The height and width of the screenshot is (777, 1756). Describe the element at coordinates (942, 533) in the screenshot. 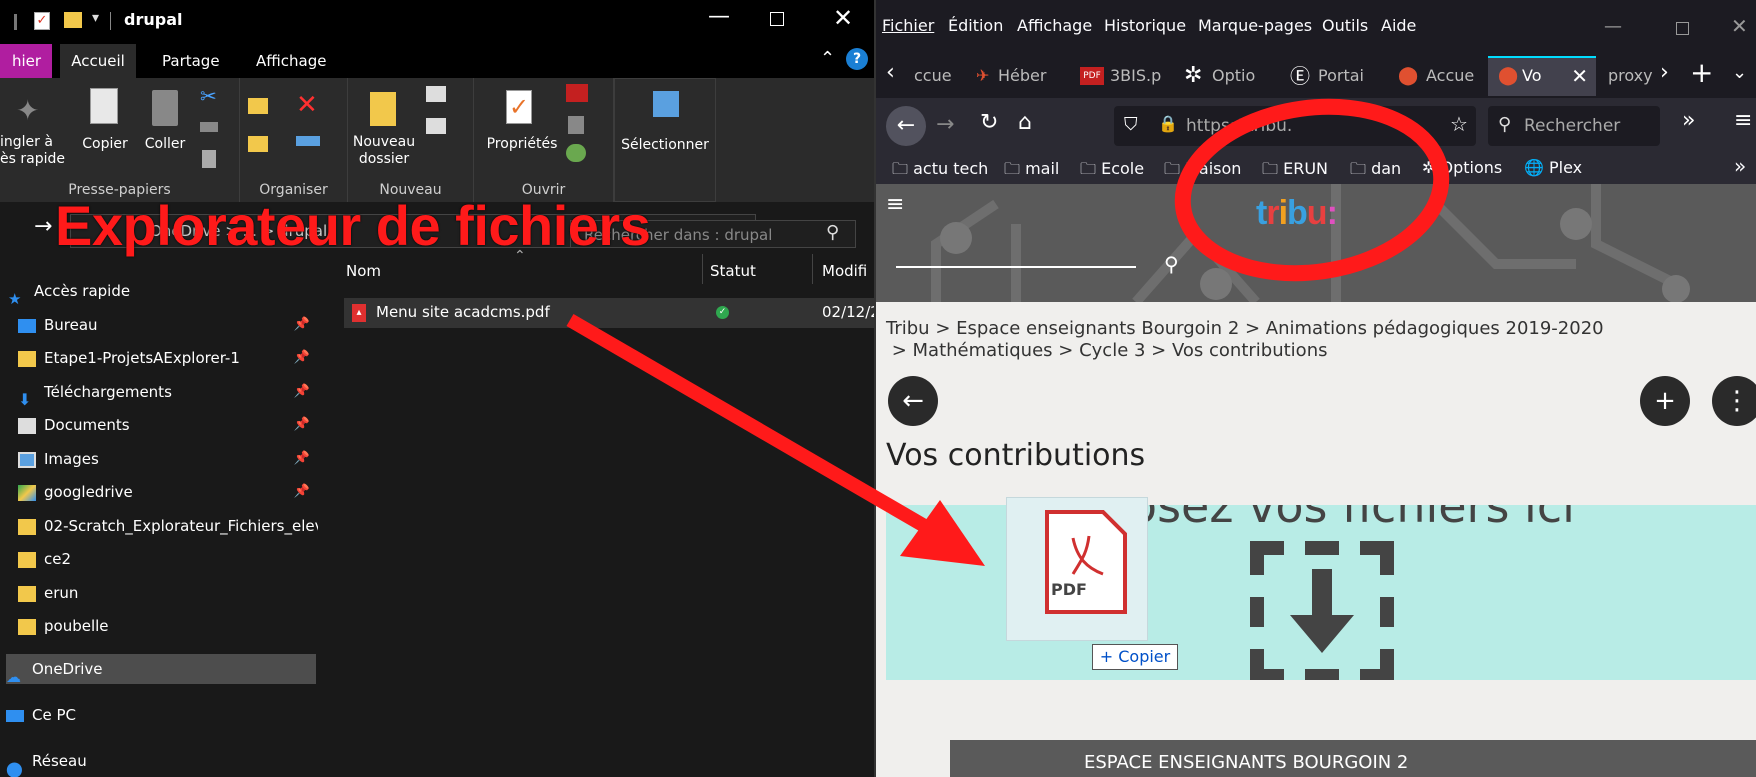

I see `annotation-arrow-head` at that location.